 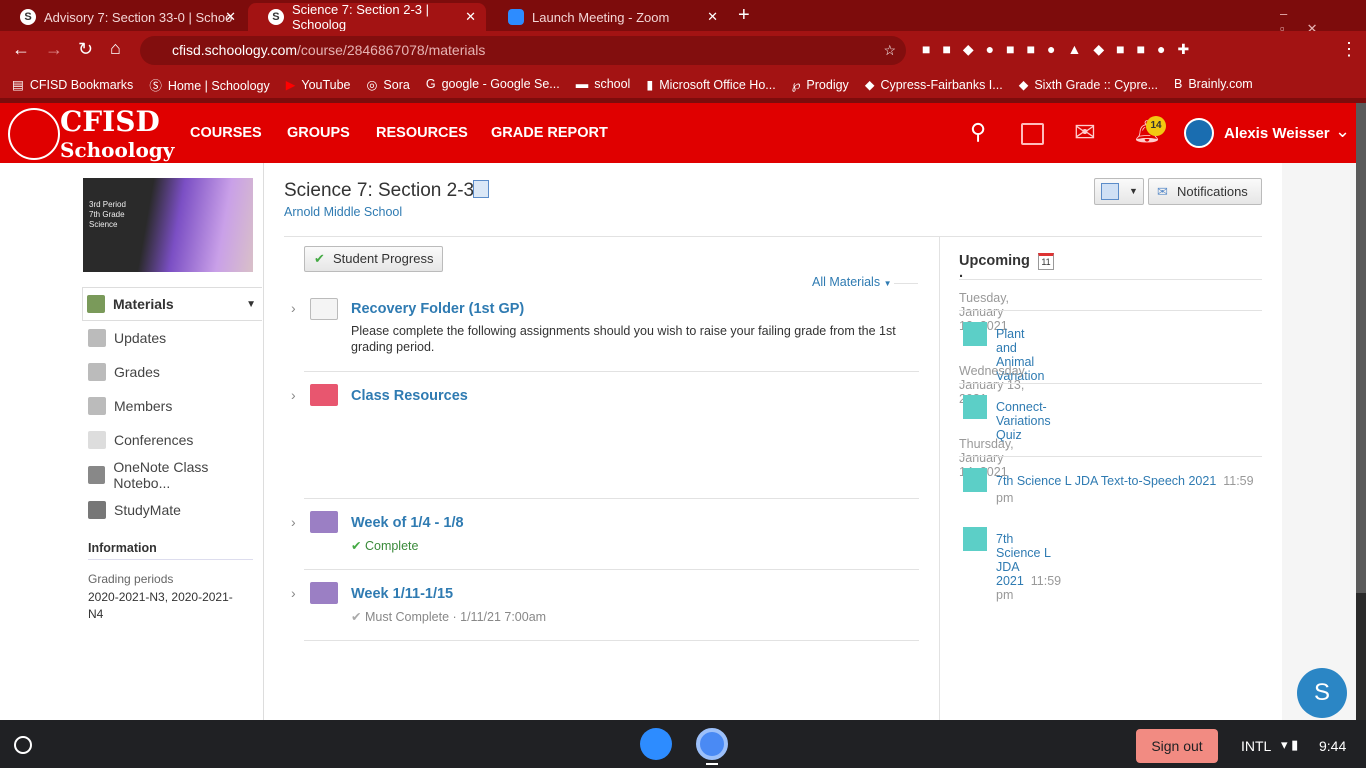 What do you see at coordinates (123, 17) in the screenshot?
I see `tab-advisory: S Advisory 7: Section 33-0 | Schoo ✕` at bounding box center [123, 17].